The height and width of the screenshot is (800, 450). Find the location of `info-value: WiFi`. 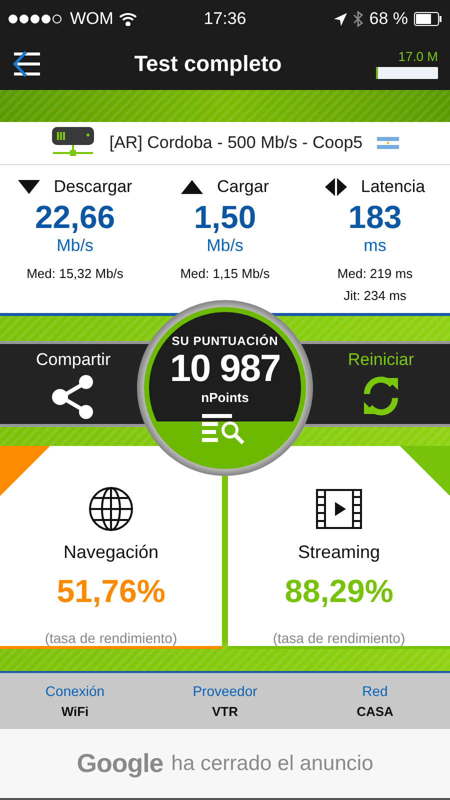

info-value: WiFi is located at coordinates (75, 711).